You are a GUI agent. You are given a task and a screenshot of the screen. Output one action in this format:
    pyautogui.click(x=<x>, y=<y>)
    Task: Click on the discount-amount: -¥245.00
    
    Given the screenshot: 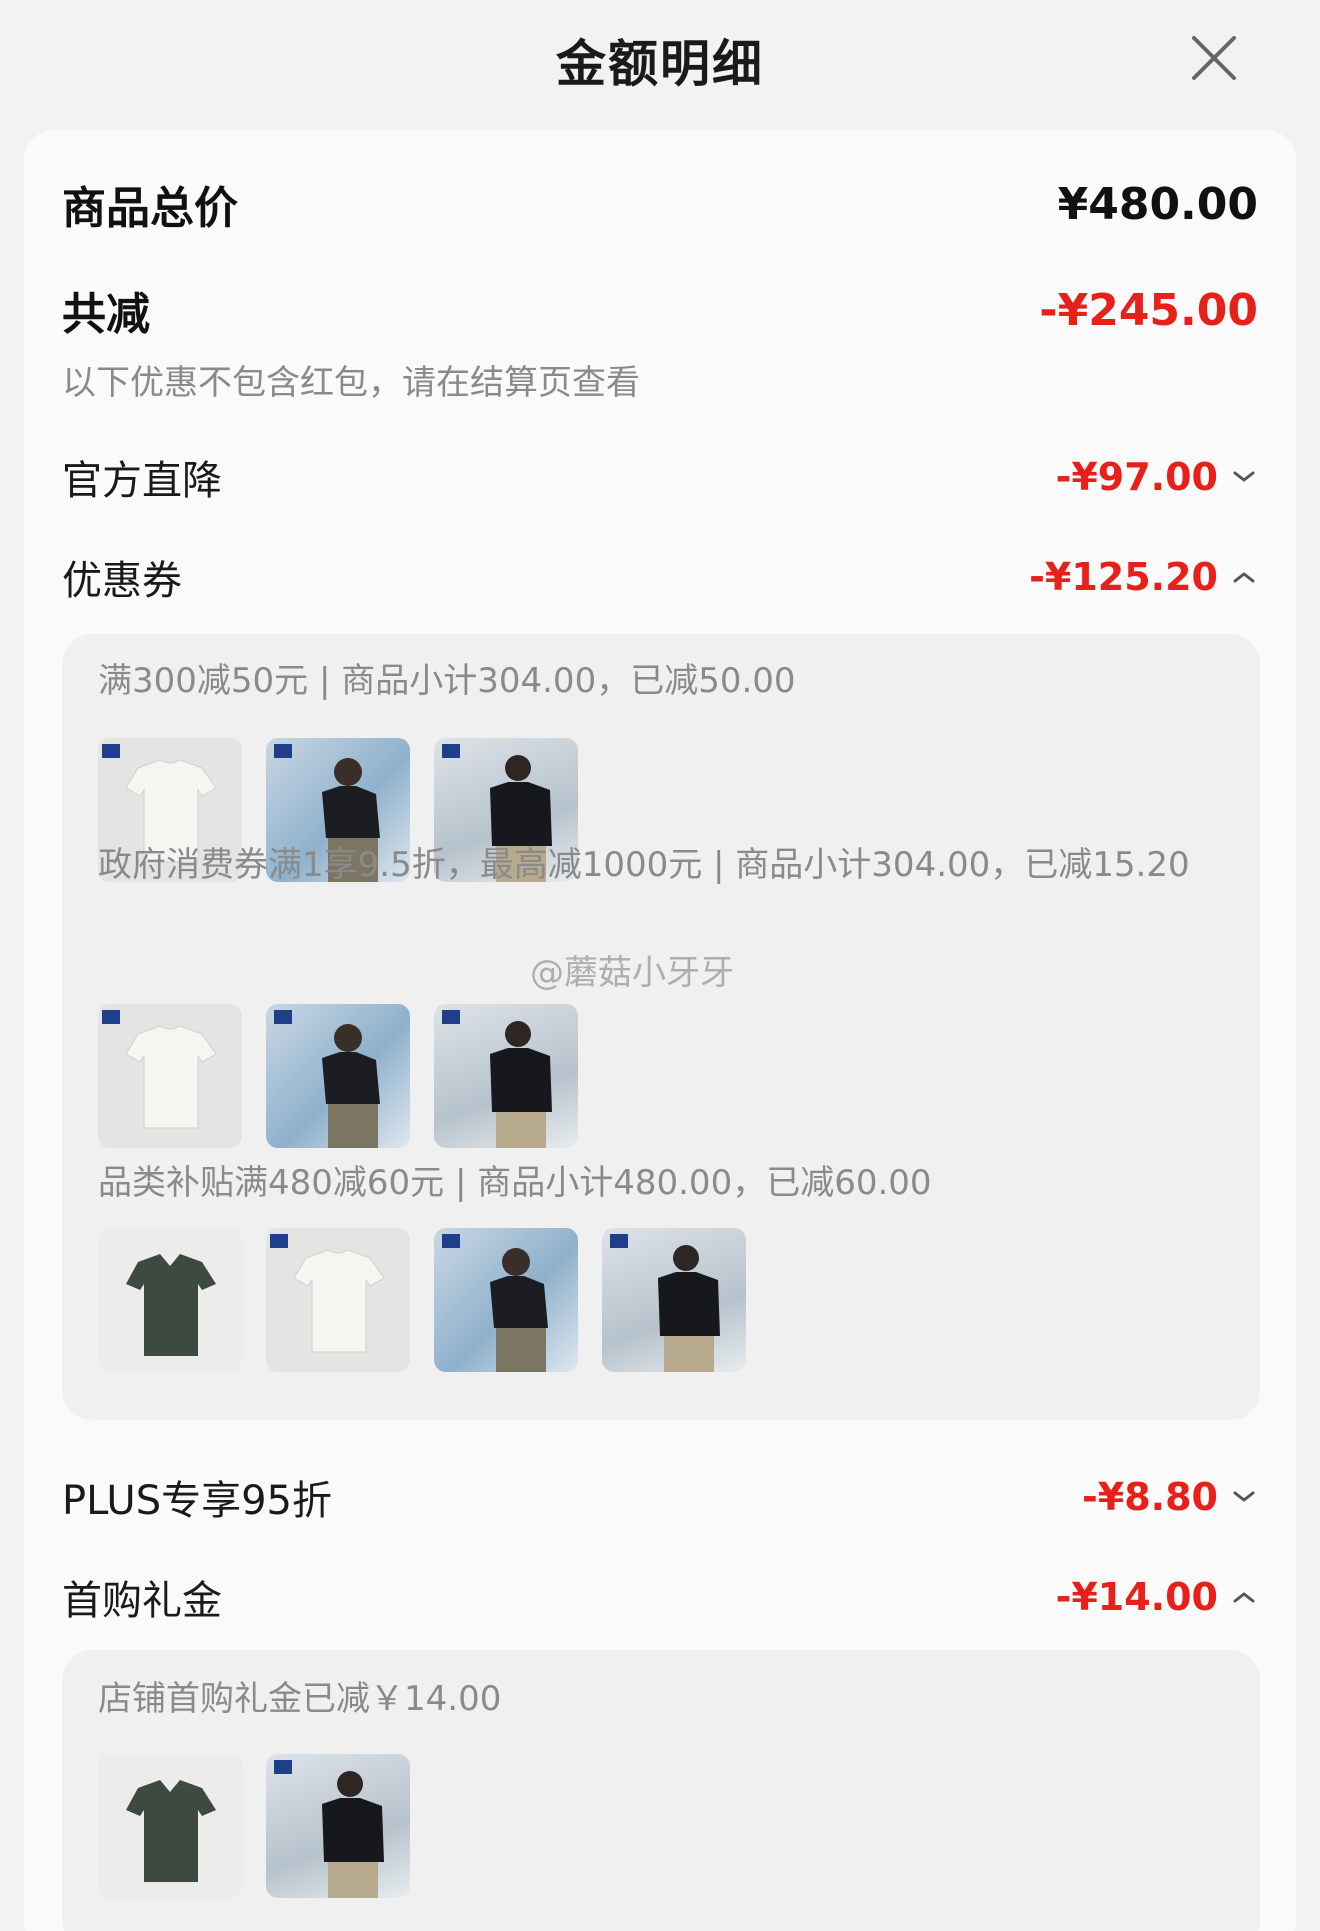 What is the action you would take?
    pyautogui.click(x=1148, y=310)
    